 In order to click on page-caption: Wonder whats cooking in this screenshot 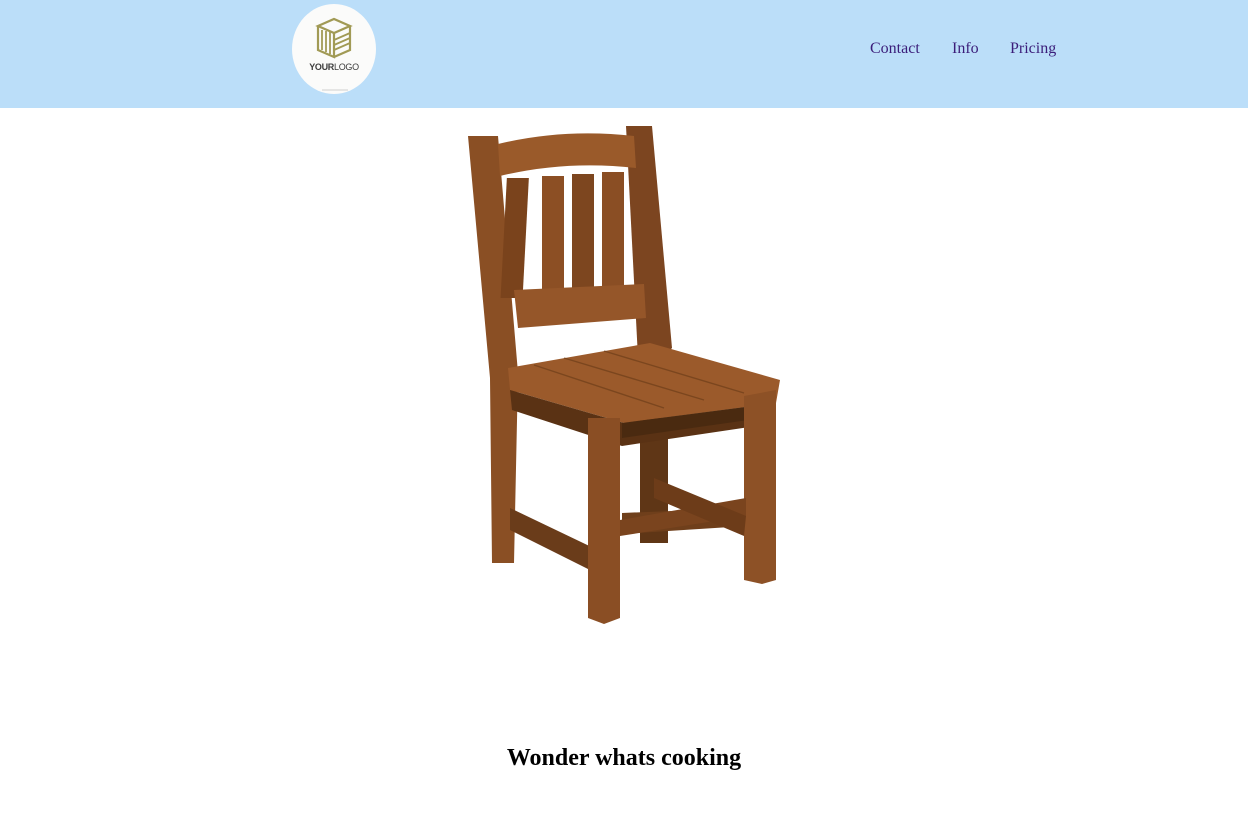, I will do `click(624, 758)`.